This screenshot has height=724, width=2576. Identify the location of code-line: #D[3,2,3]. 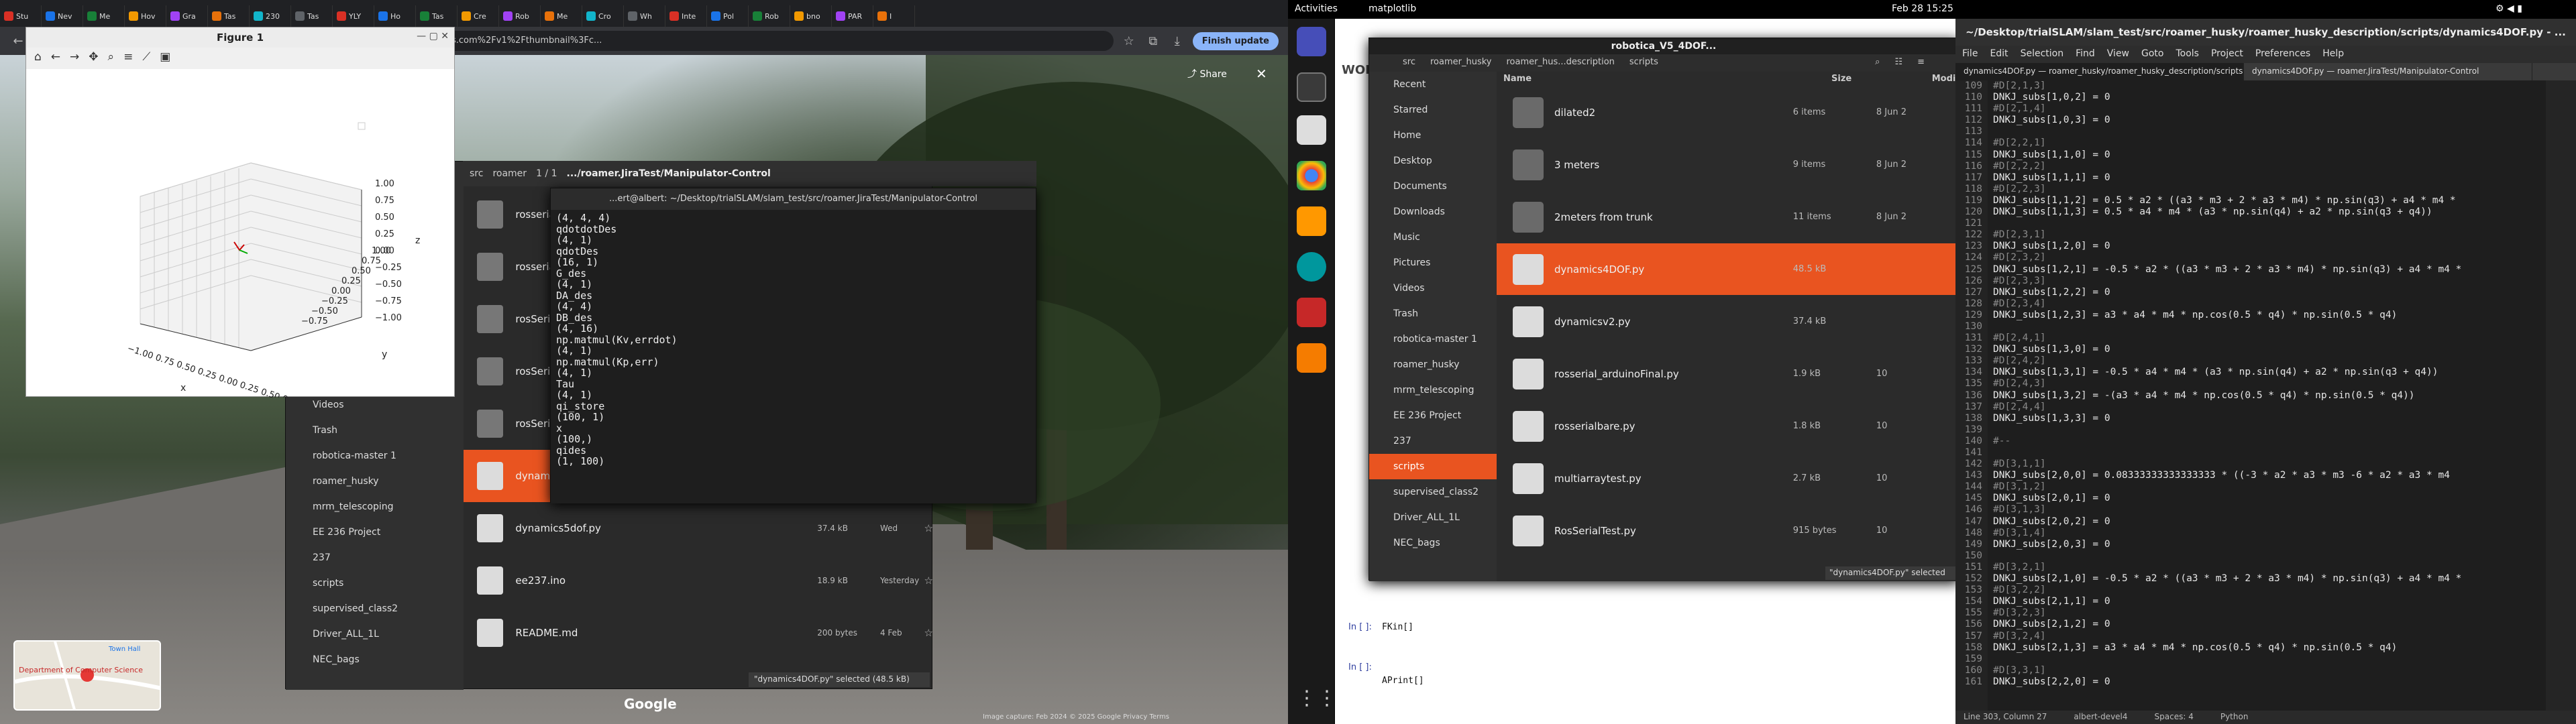
(2268, 613).